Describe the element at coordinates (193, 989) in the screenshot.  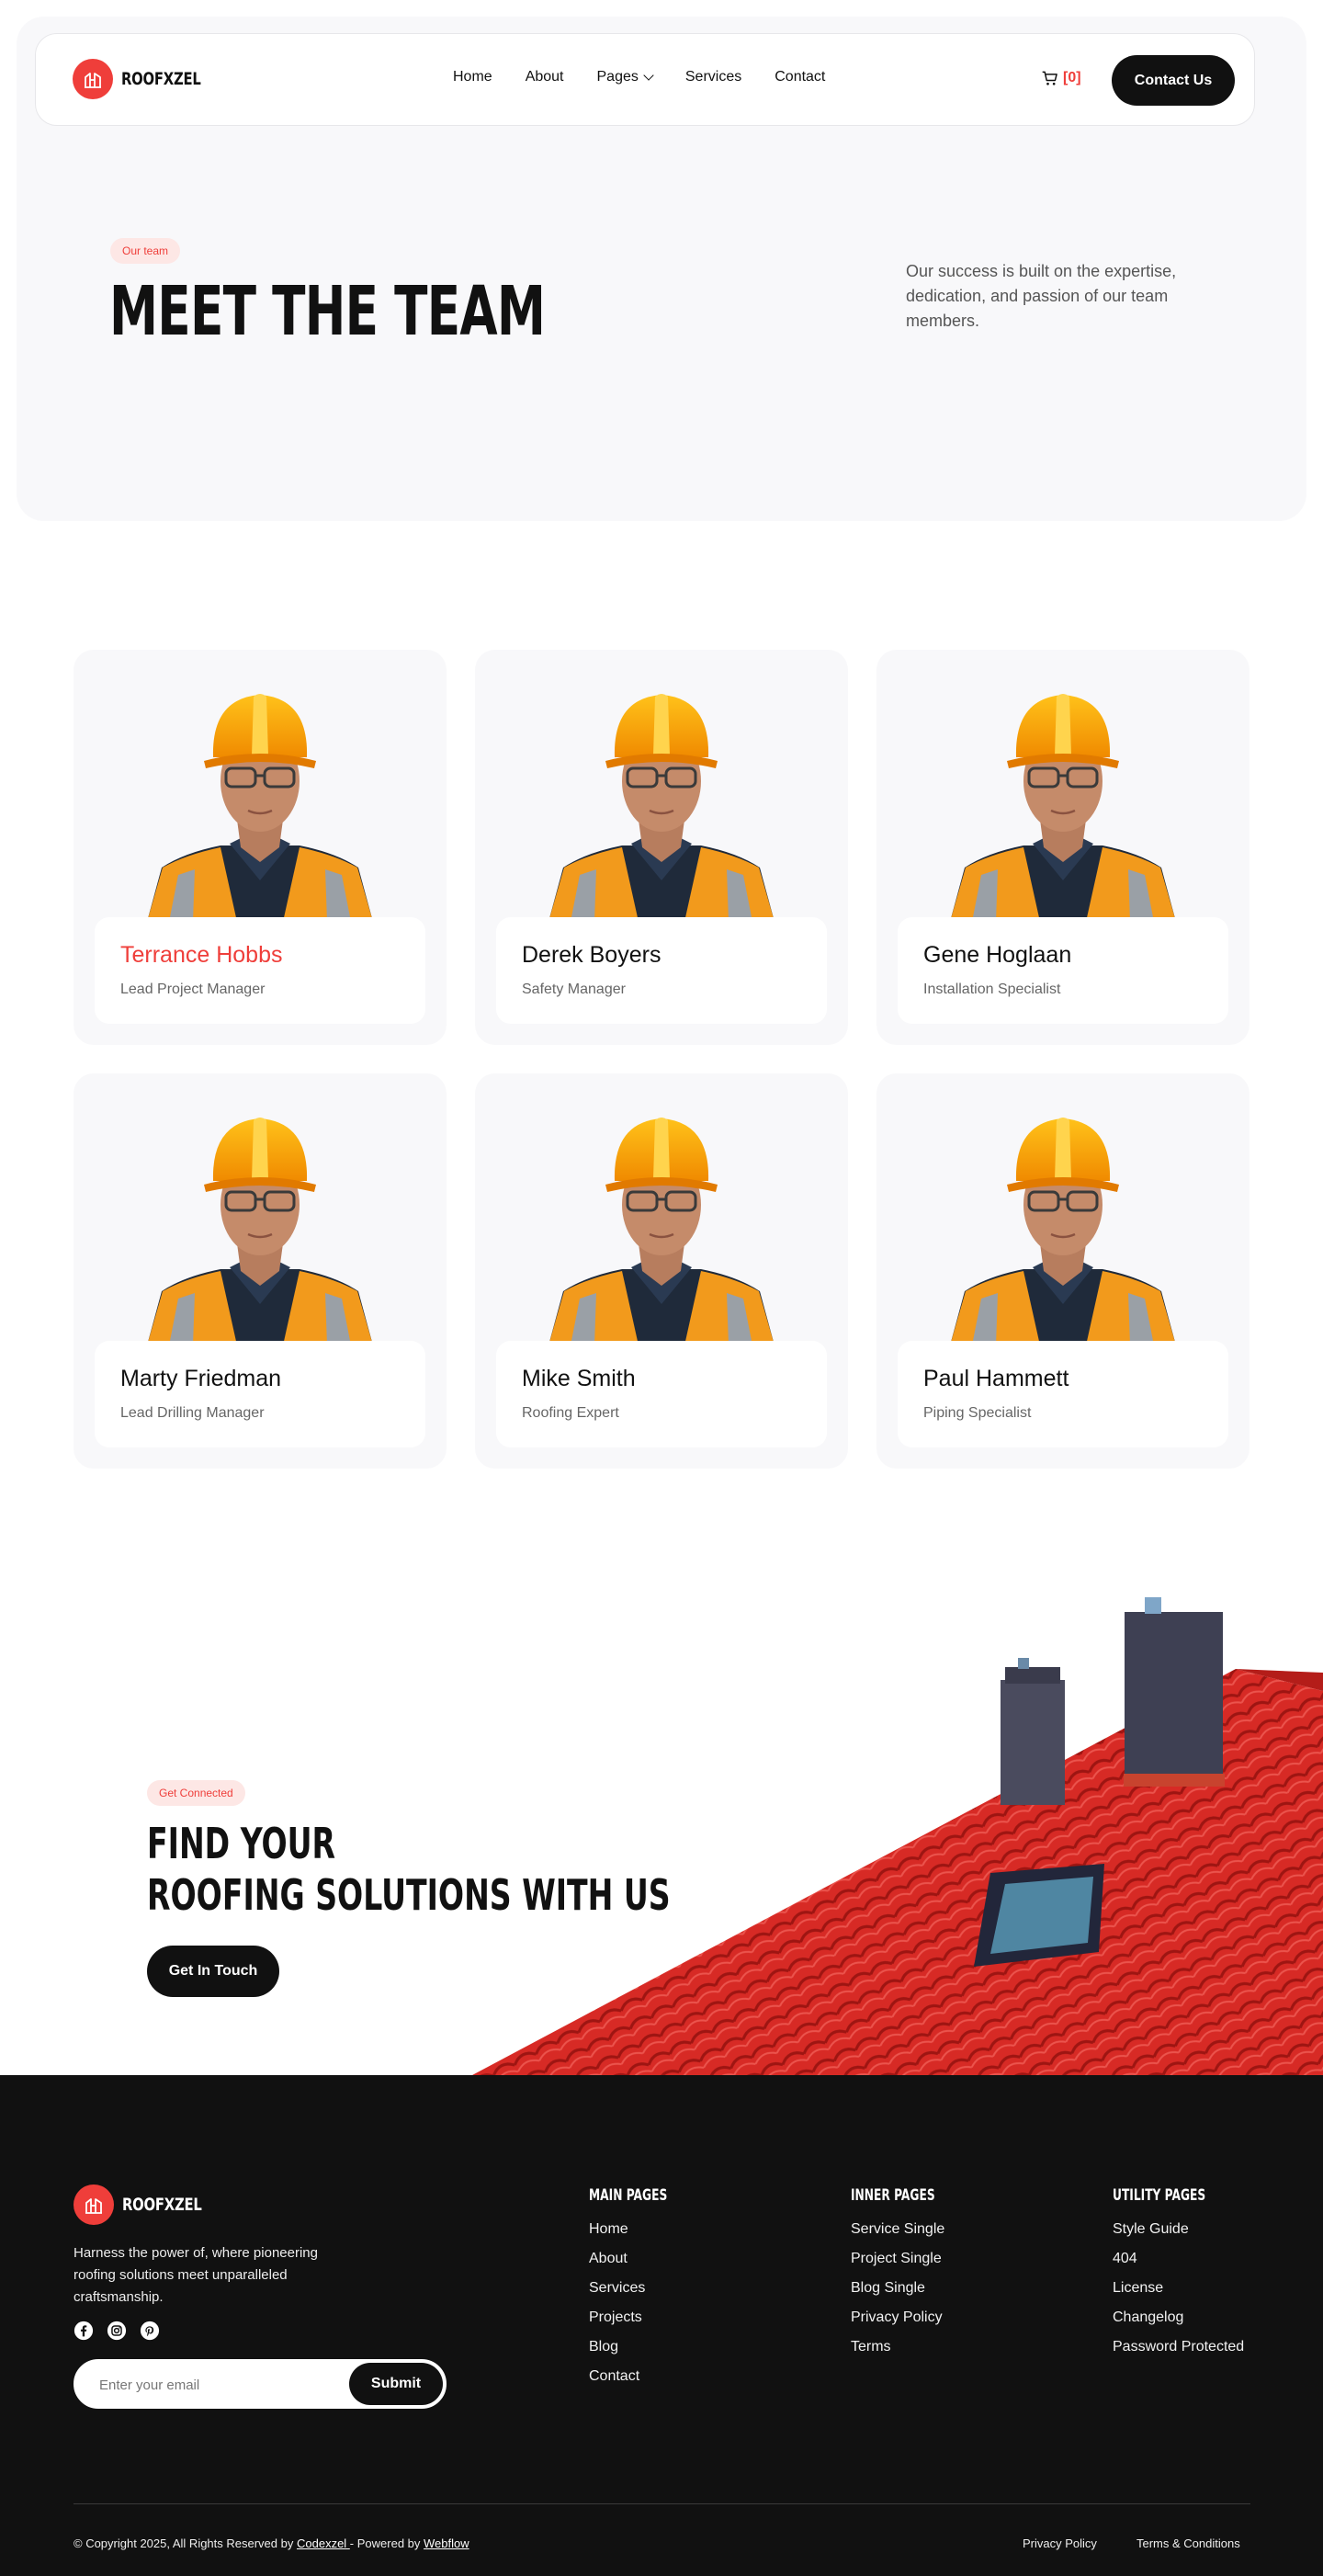
I see `member-role: Lead Project Manager` at that location.